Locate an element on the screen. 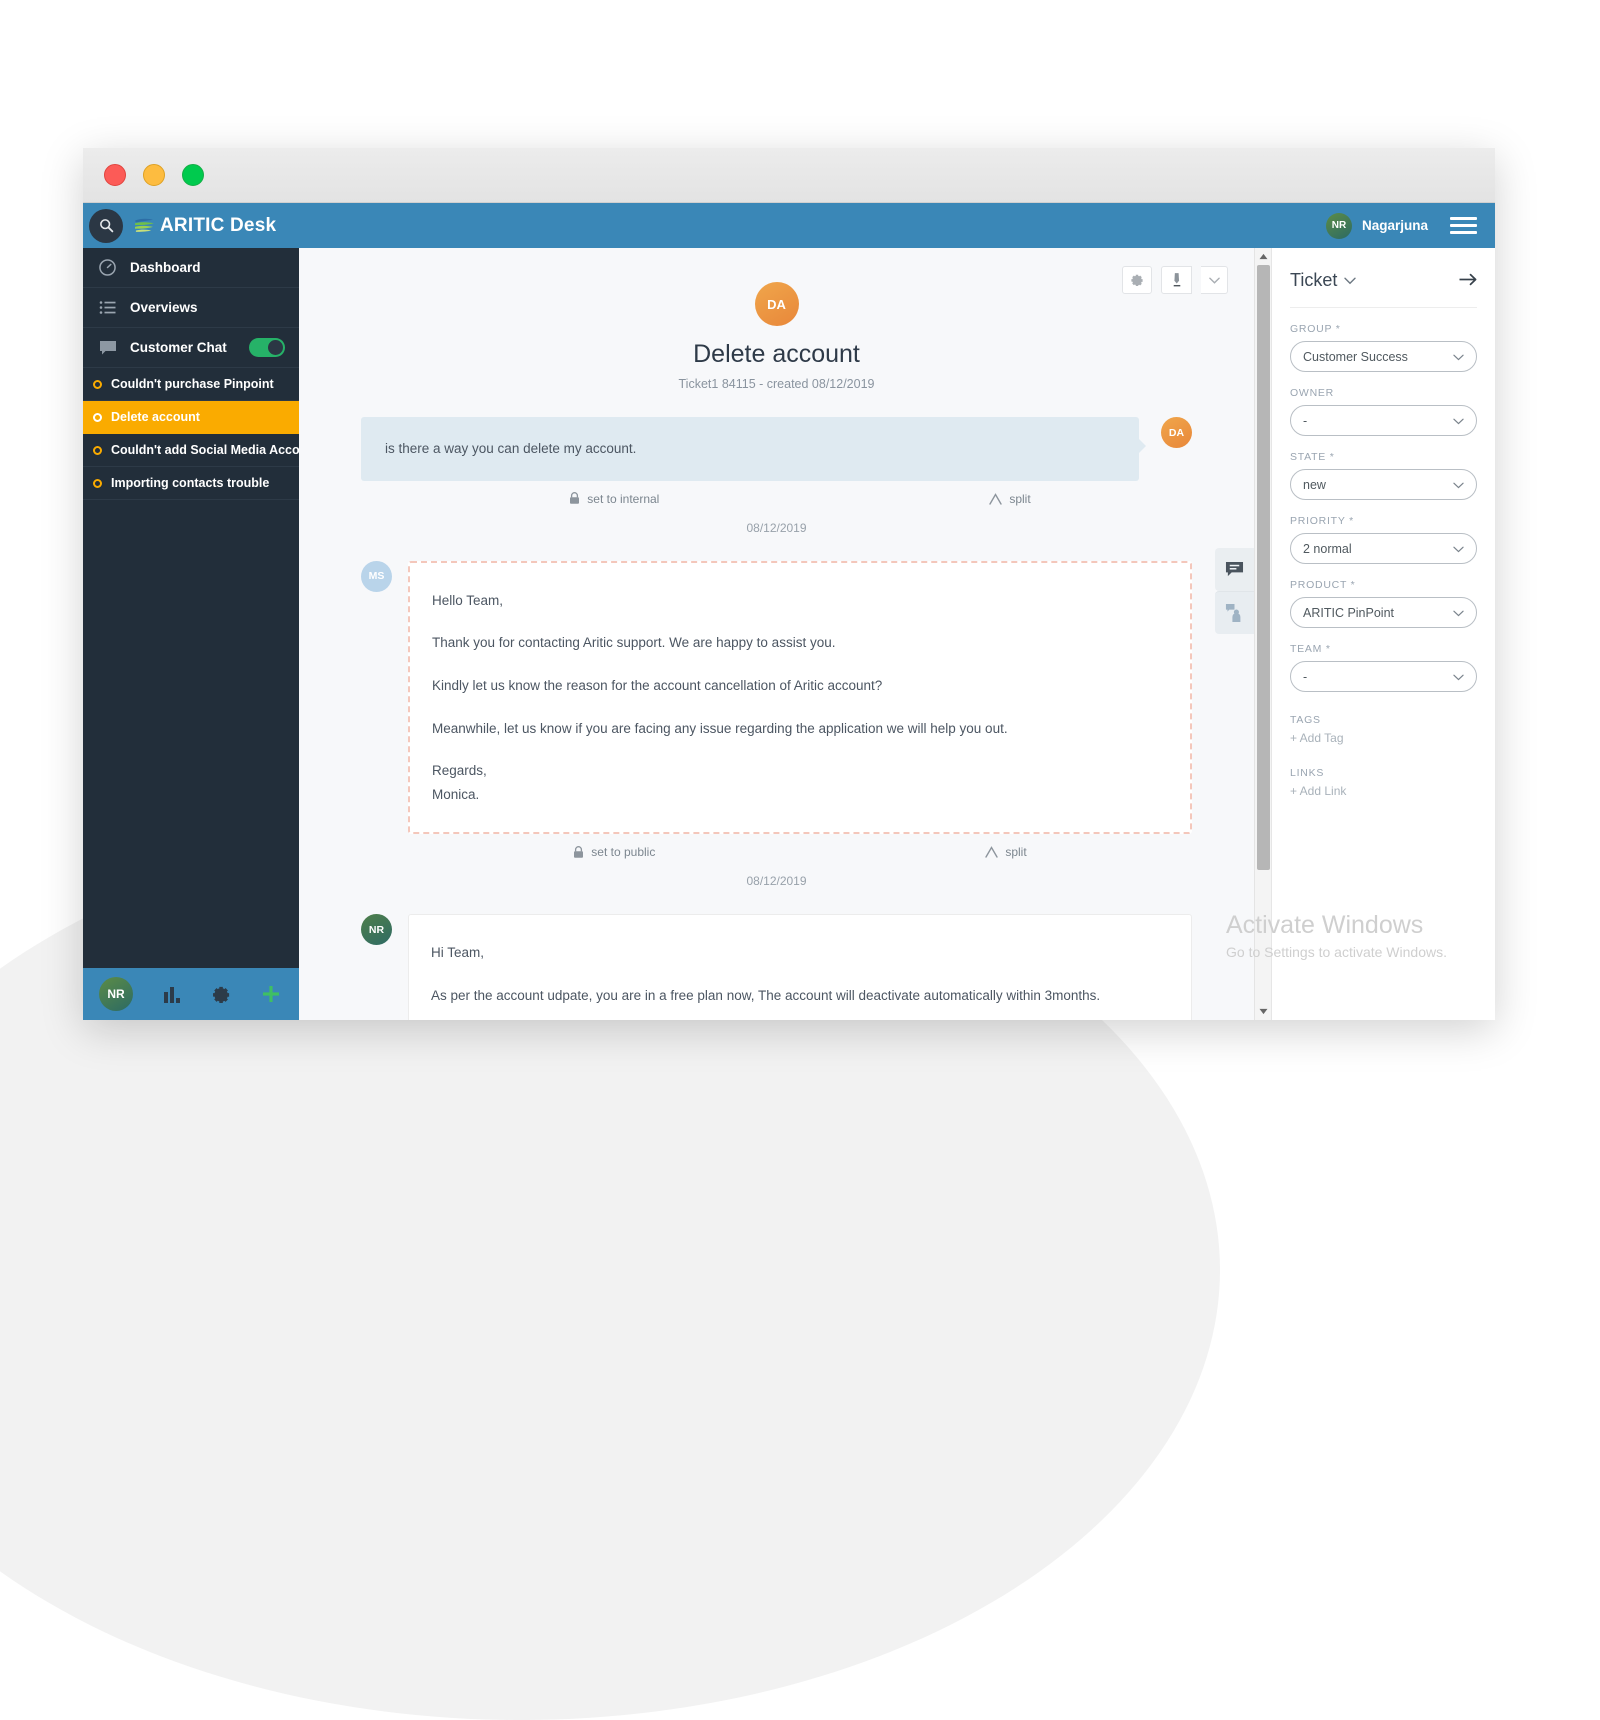  gauge-icon is located at coordinates (107, 267).